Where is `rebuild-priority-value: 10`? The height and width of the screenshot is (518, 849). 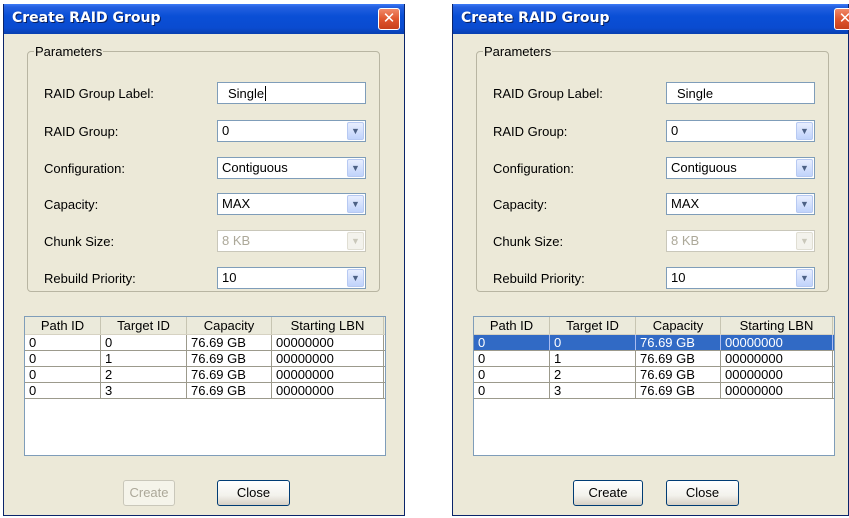
rebuild-priority-value: 10 is located at coordinates (678, 277).